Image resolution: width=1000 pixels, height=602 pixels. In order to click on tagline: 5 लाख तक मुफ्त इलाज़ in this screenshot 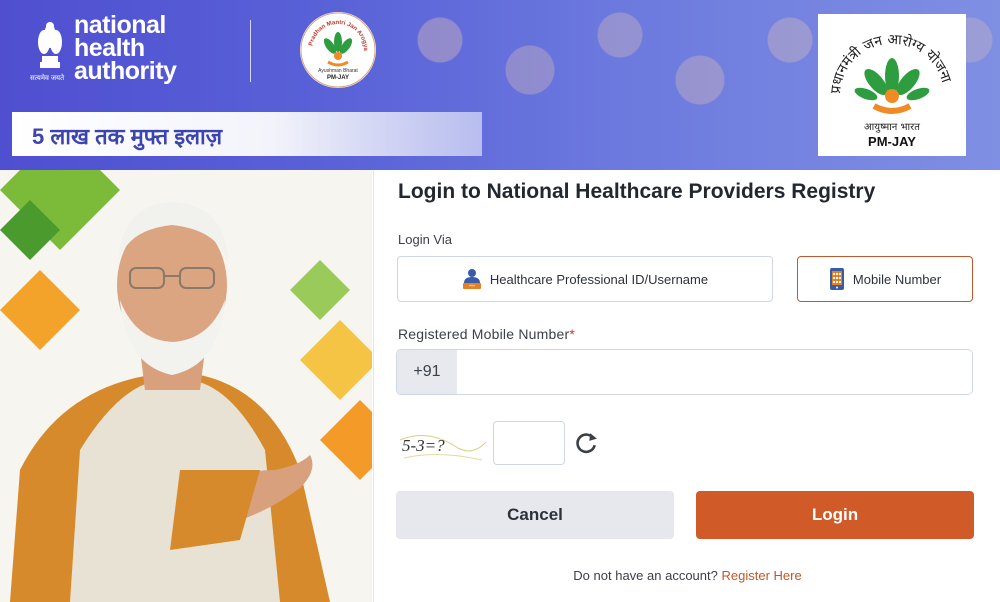, I will do `click(127, 136)`.